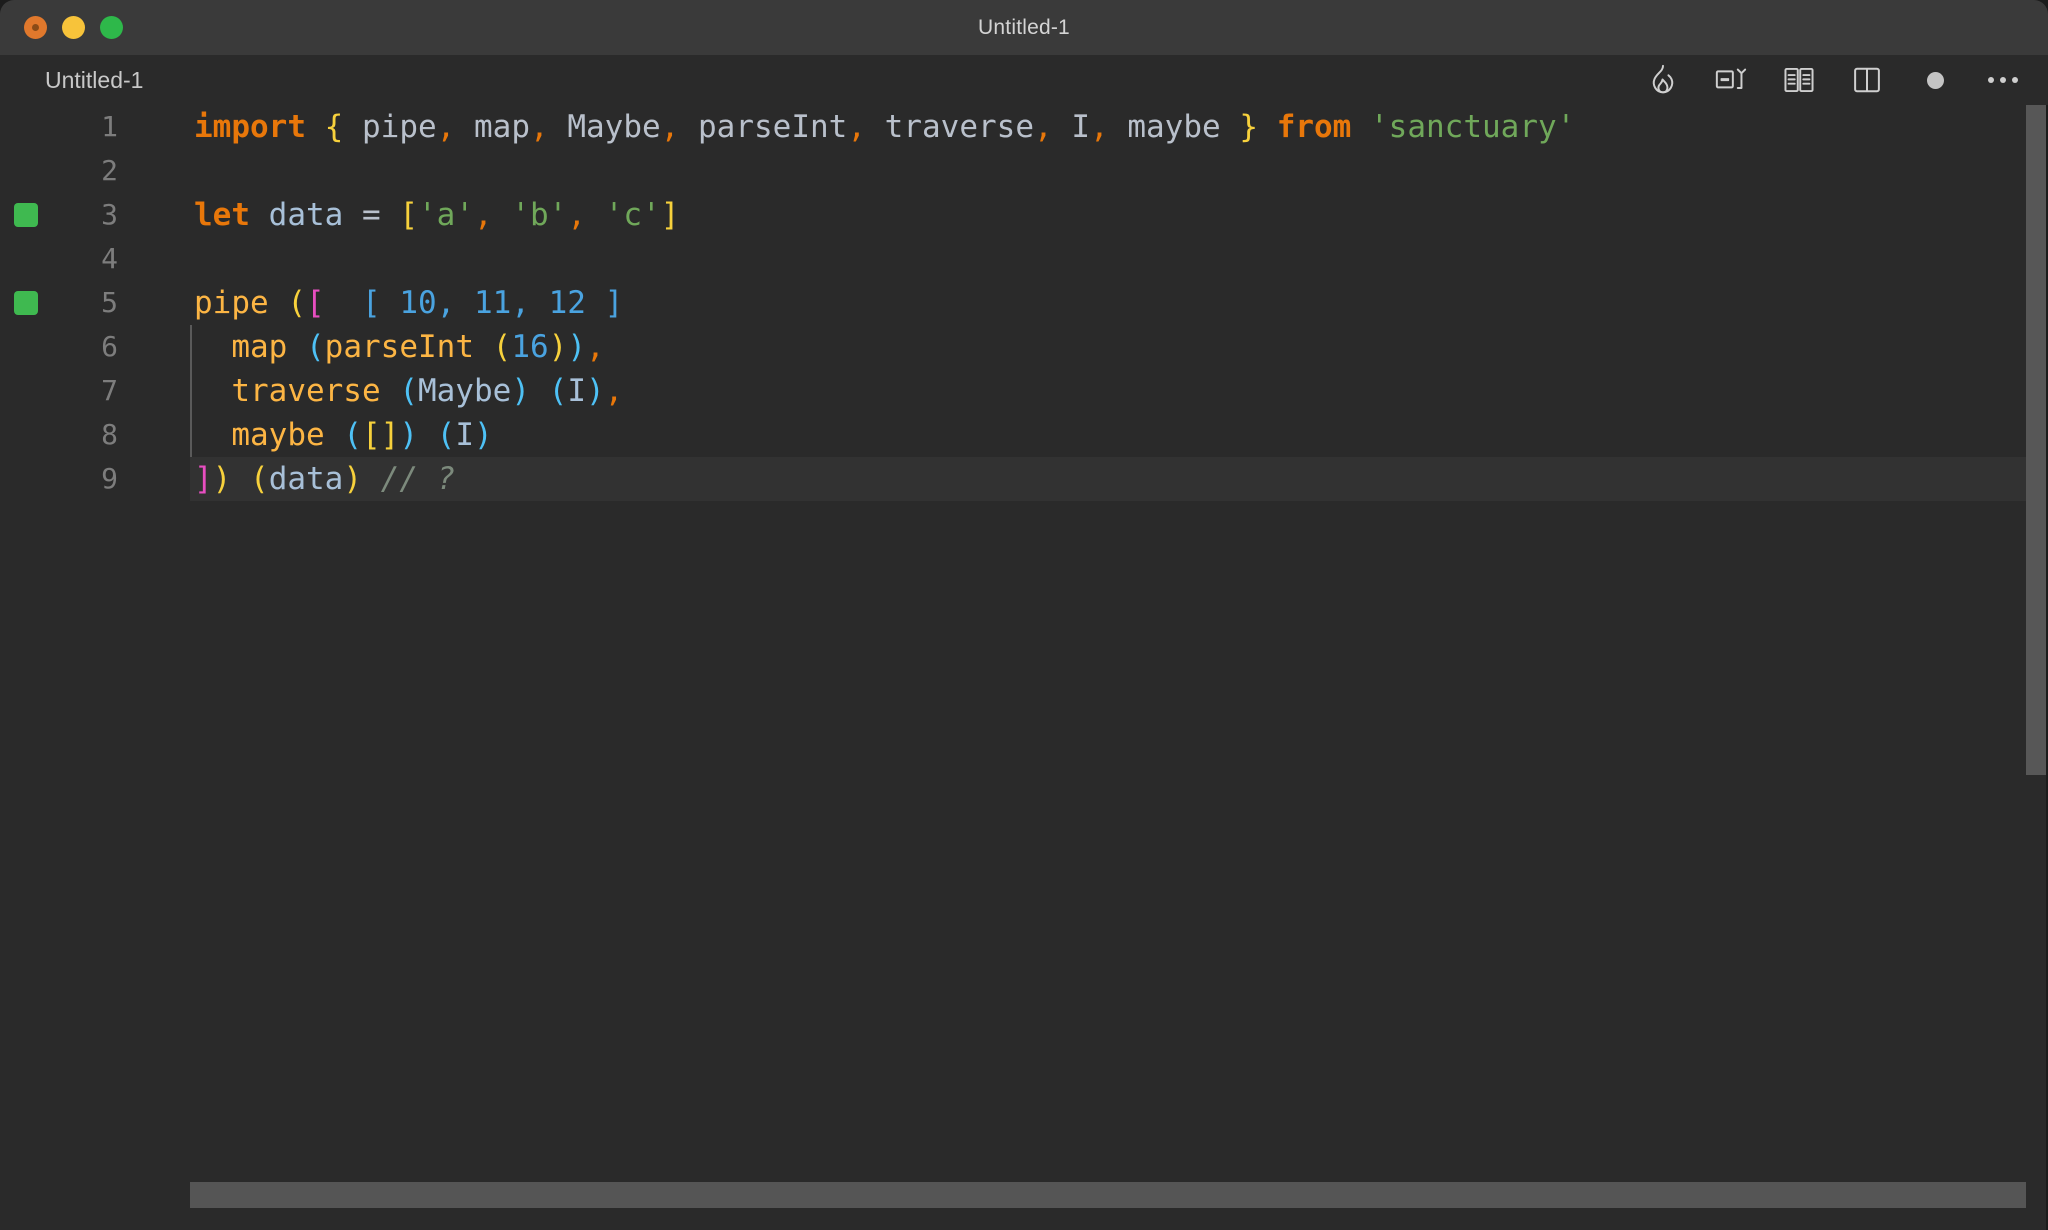  I want to click on code-line: 9]) (data) // ?, so click(1024, 479).